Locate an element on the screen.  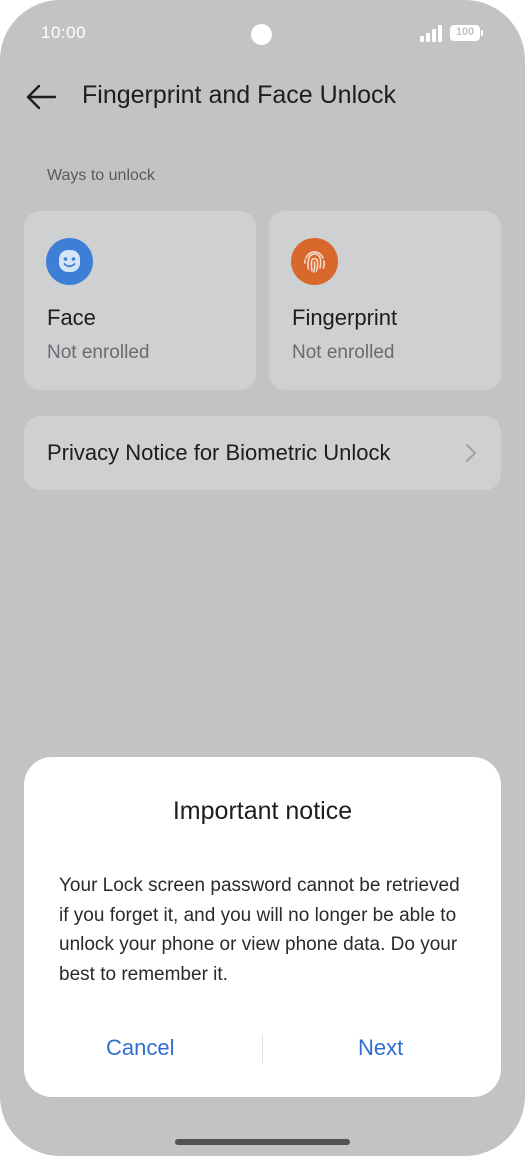
fingerprint-icon-badge is located at coordinates (314, 261).